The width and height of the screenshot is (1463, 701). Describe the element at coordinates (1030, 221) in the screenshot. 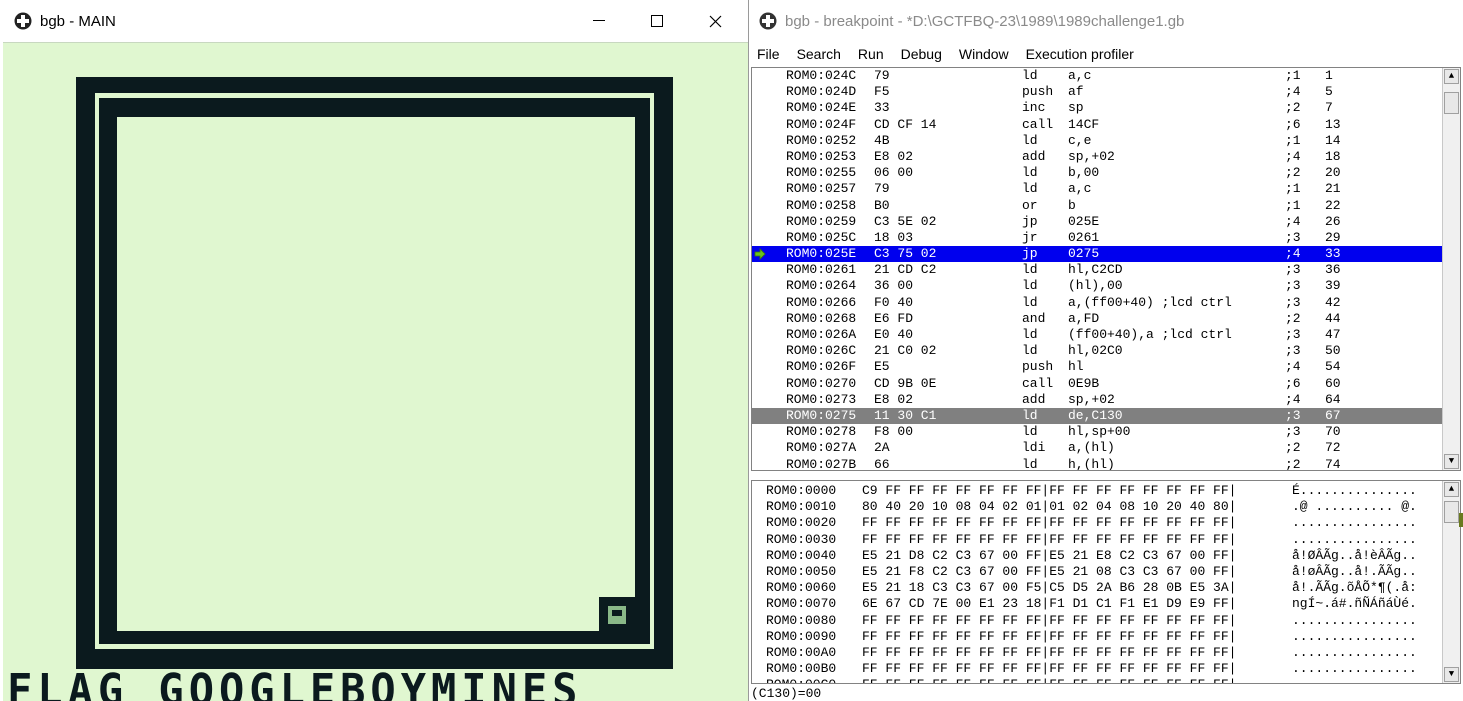

I see `instruction-mnemonic: jp` at that location.